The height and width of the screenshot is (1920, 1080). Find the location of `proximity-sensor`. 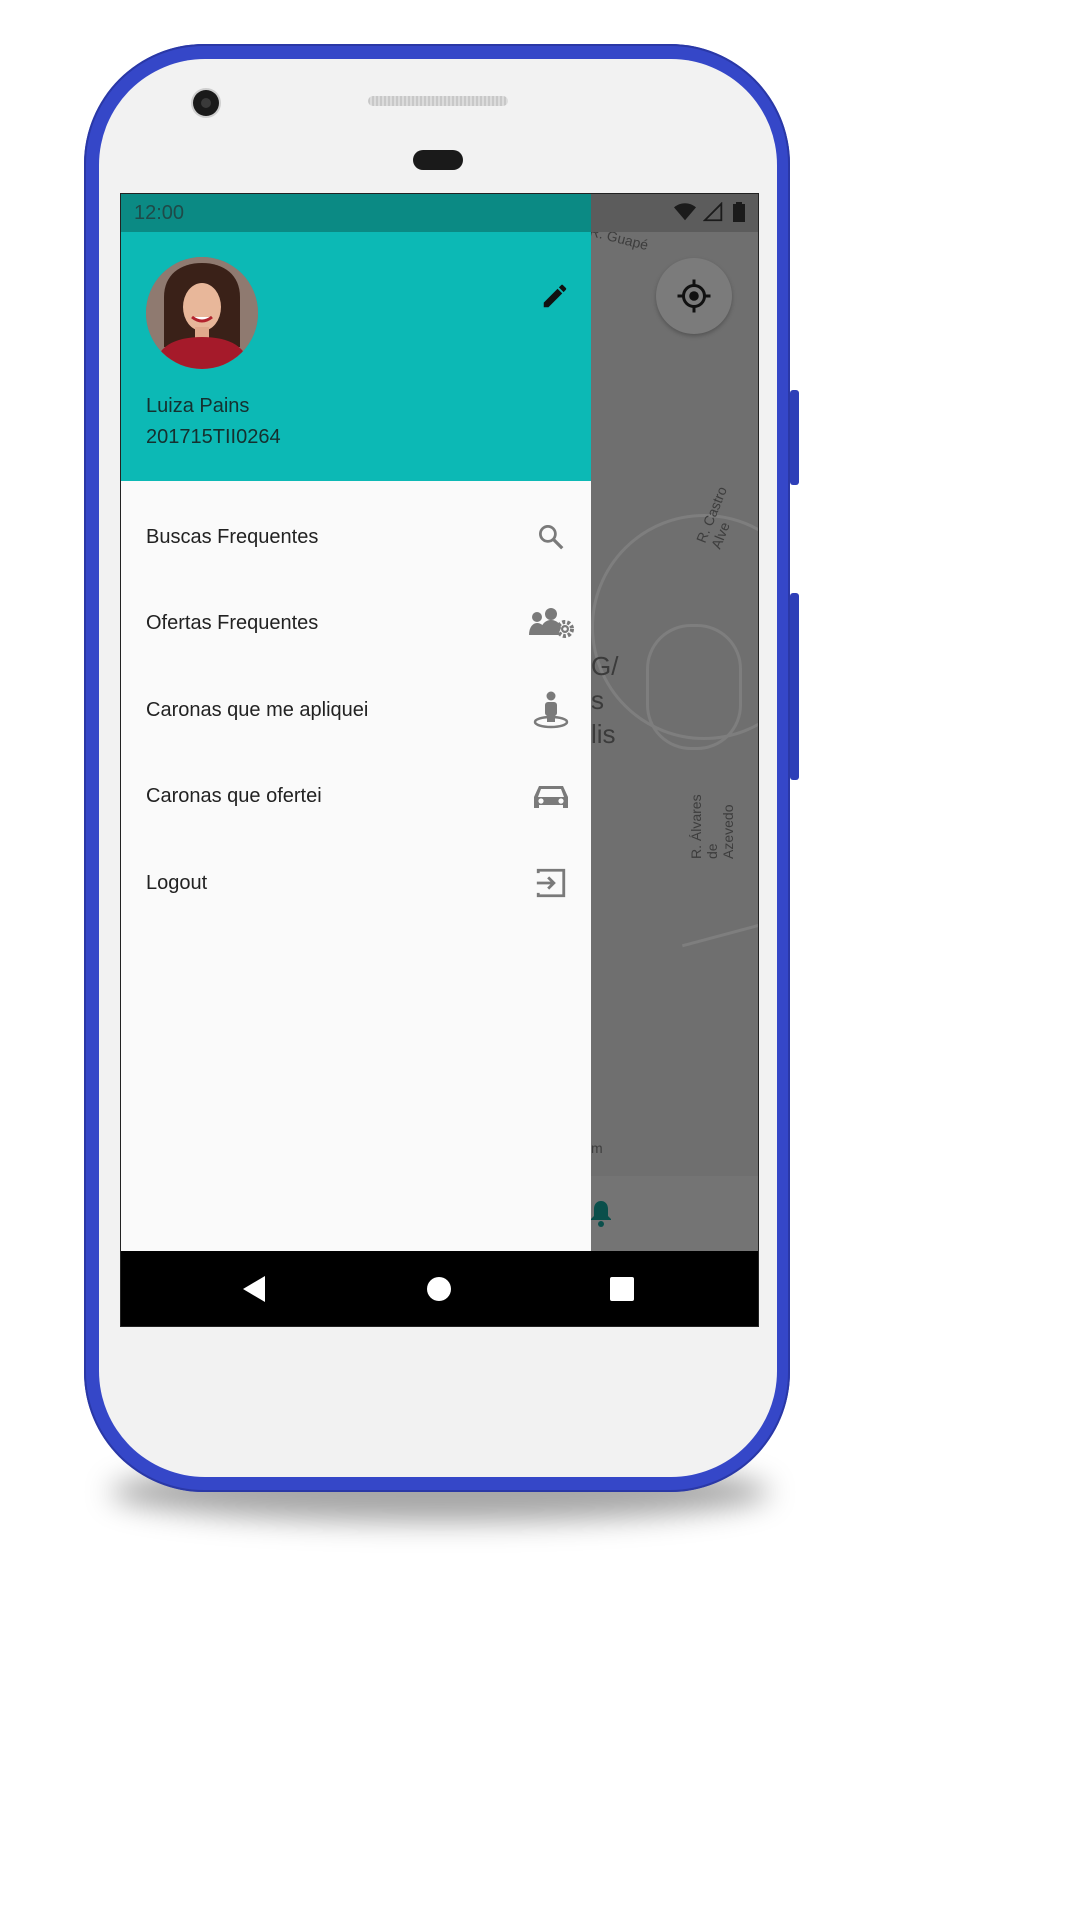

proximity-sensor is located at coordinates (438, 160).